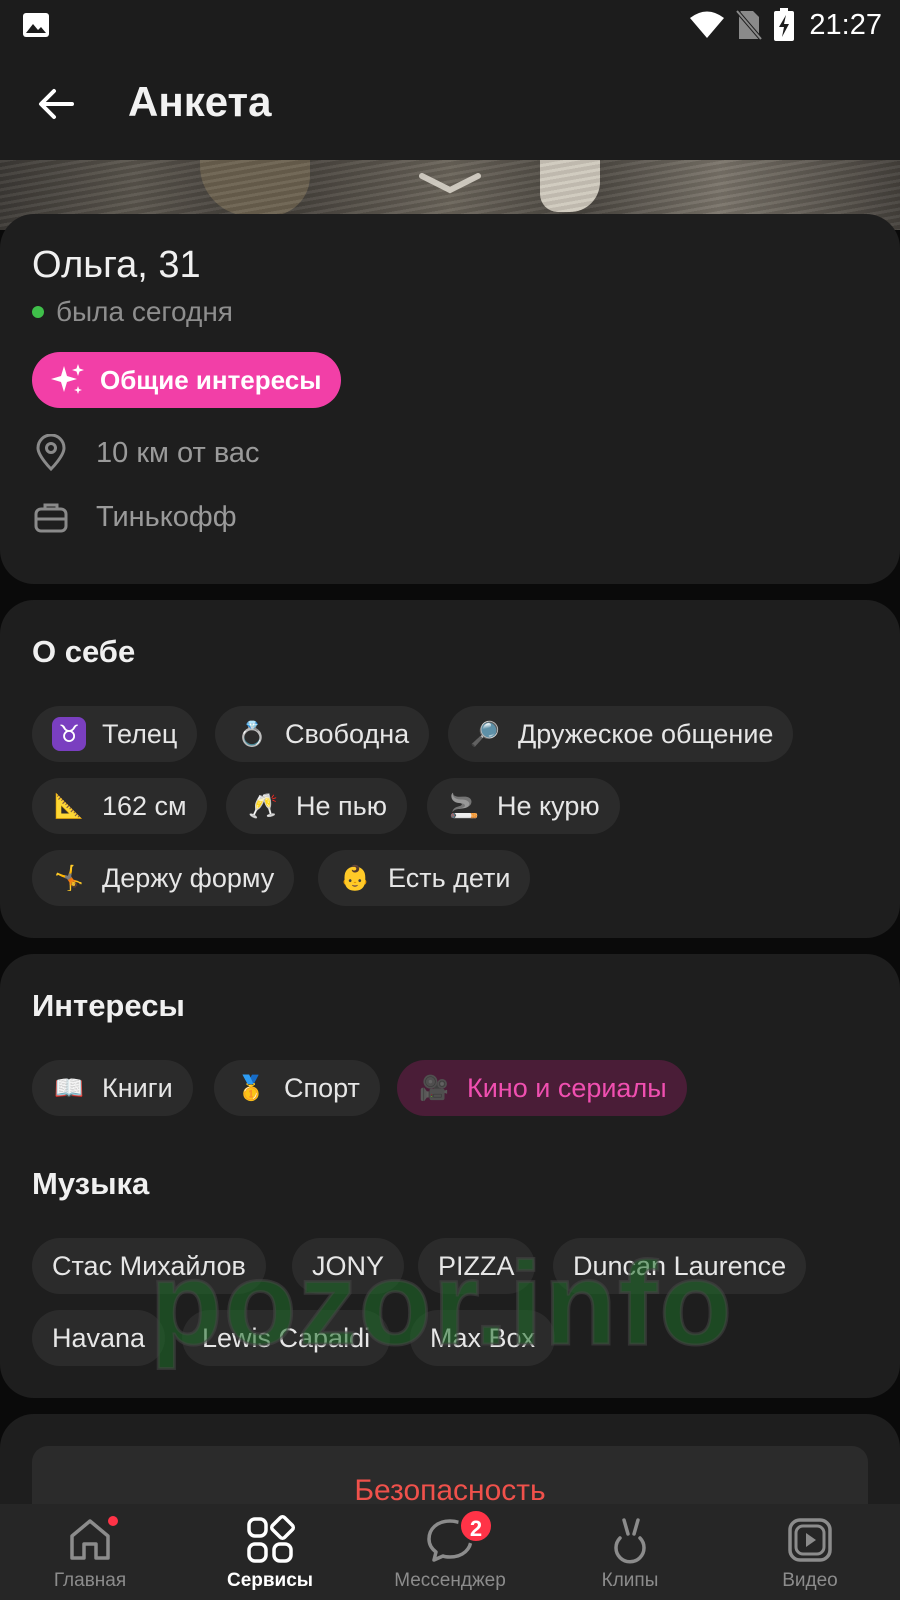  Describe the element at coordinates (542, 1088) in the screenshot. I see `interest-chip-movies: 🎥 Кино и сериалы` at that location.